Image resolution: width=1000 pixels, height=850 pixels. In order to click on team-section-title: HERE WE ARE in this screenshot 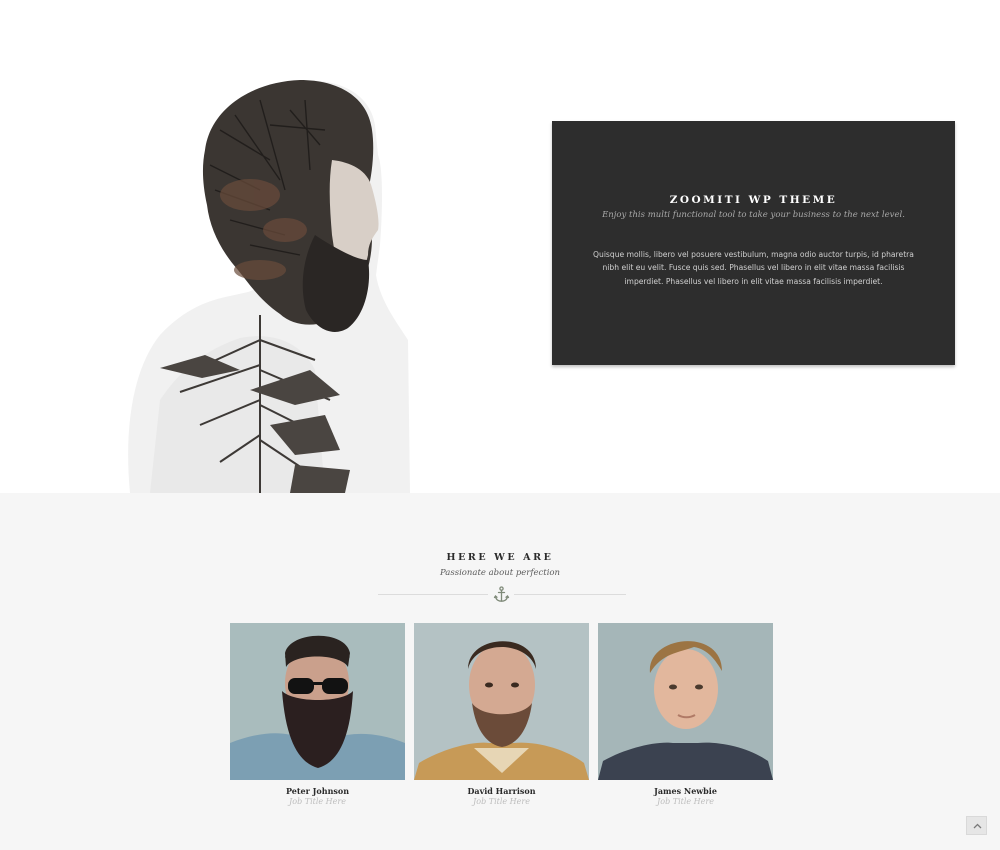, I will do `click(500, 557)`.